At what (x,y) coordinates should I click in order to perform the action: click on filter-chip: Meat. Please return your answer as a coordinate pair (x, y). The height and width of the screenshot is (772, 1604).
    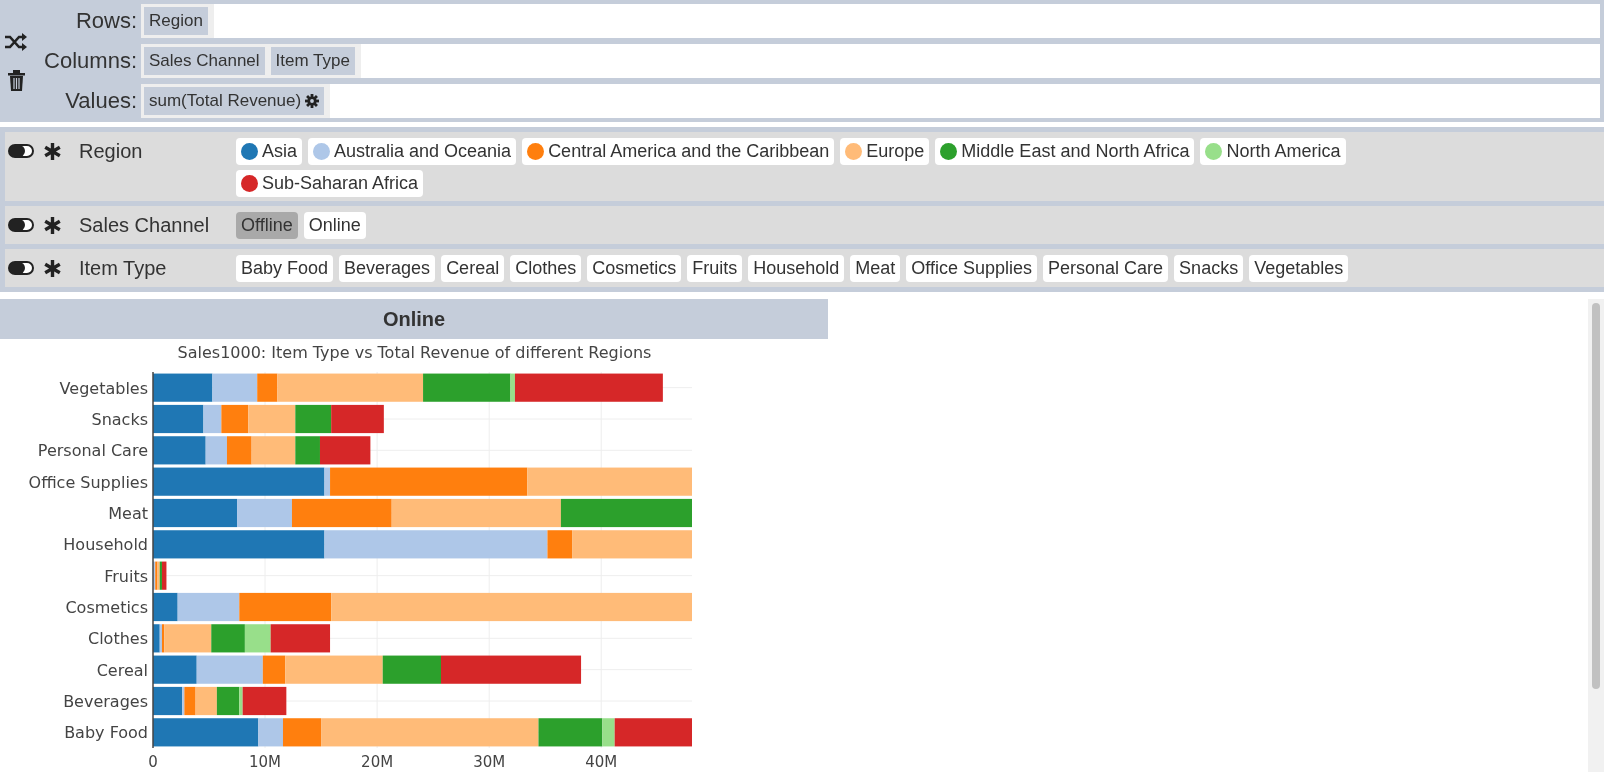
    Looking at the image, I should click on (875, 268).